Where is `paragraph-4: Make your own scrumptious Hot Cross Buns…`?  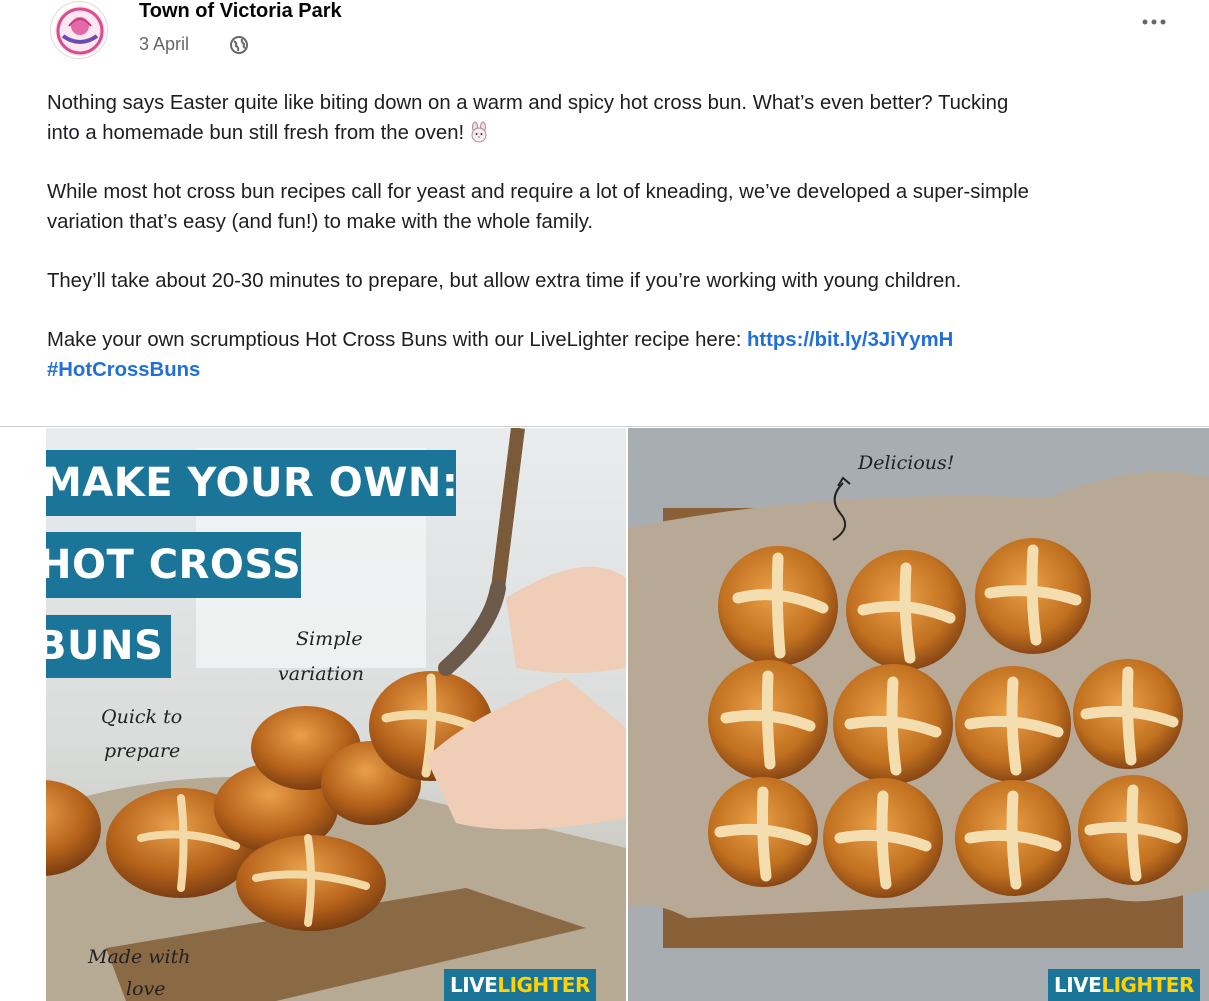 paragraph-4: Make your own scrumptious Hot Cross Buns… is located at coordinates (627, 355).